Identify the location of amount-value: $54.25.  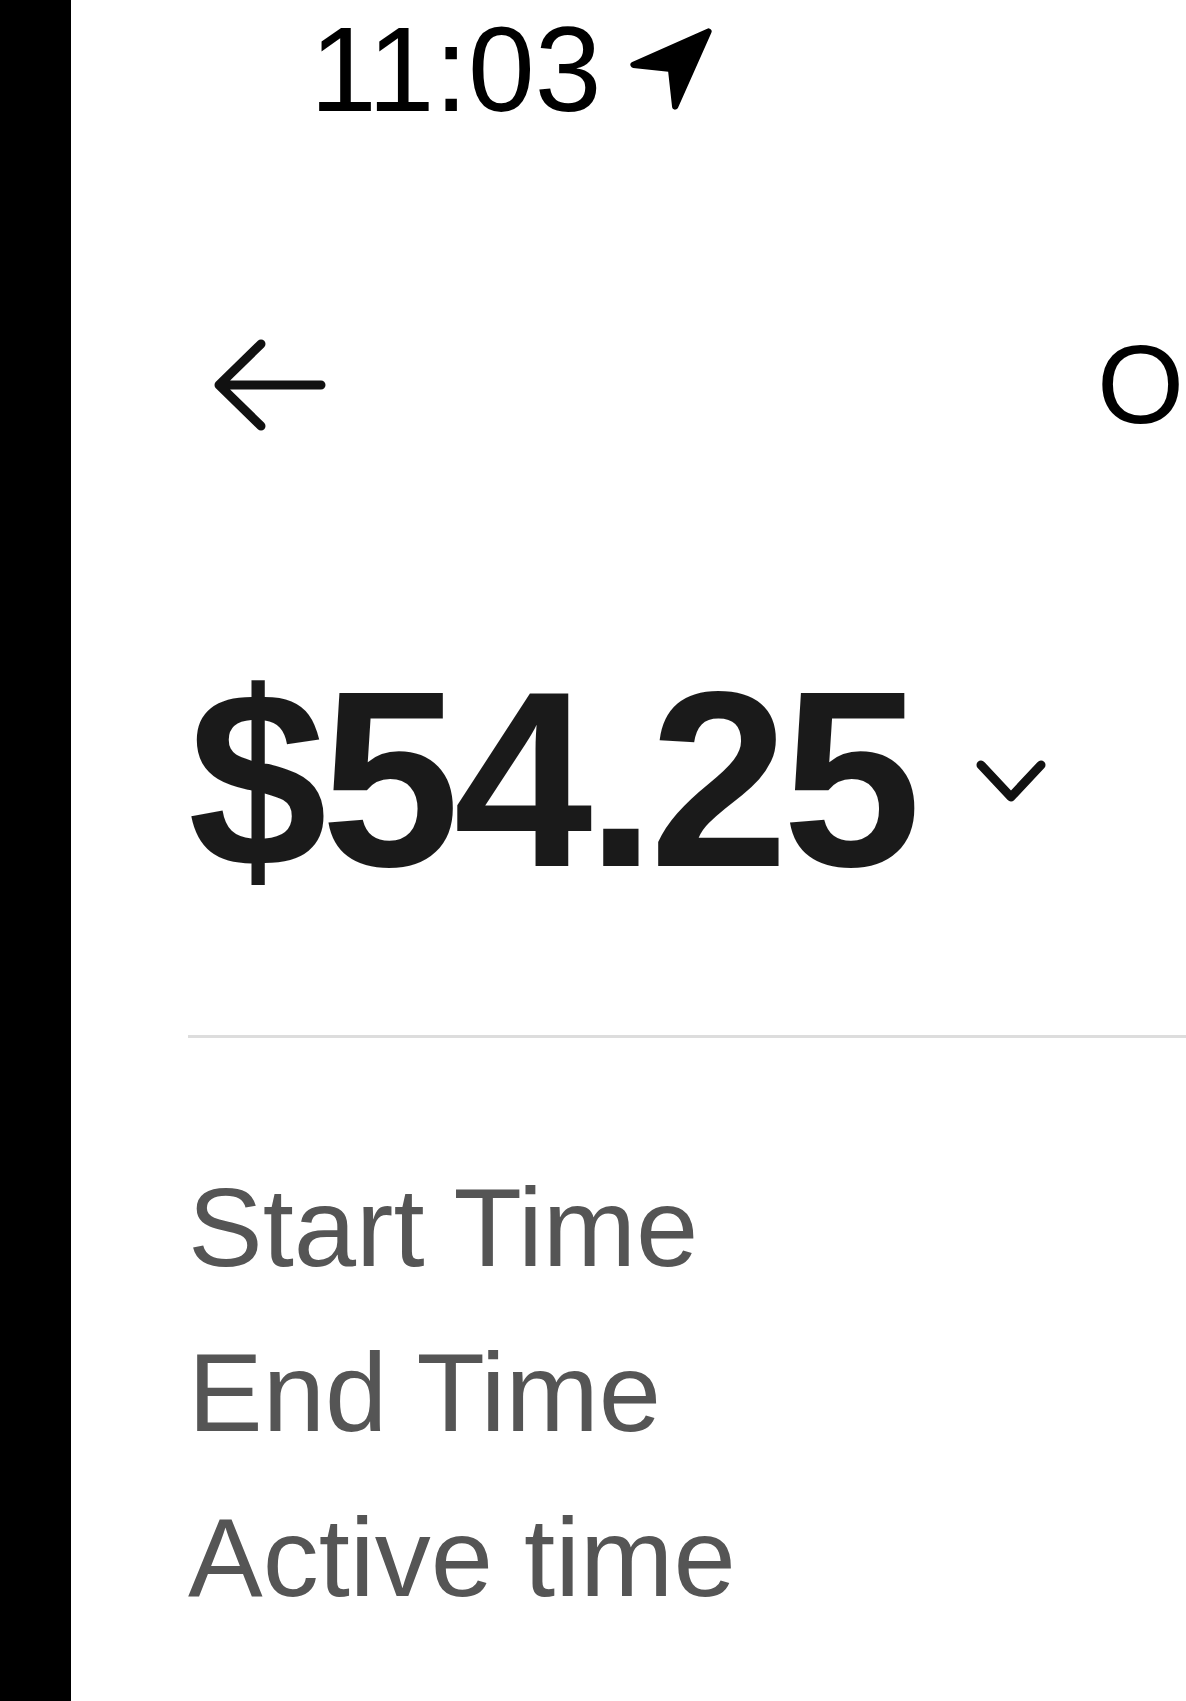
(552, 780).